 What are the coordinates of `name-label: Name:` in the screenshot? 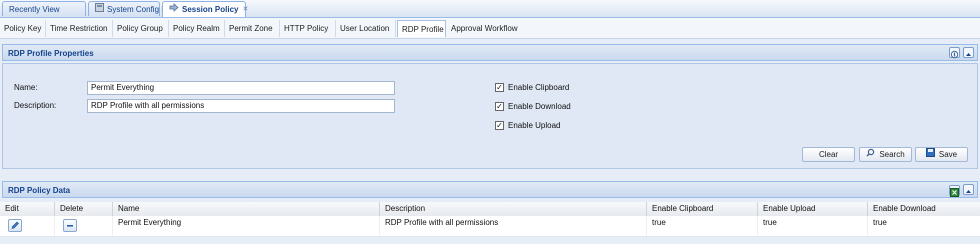 It's located at (26, 87).